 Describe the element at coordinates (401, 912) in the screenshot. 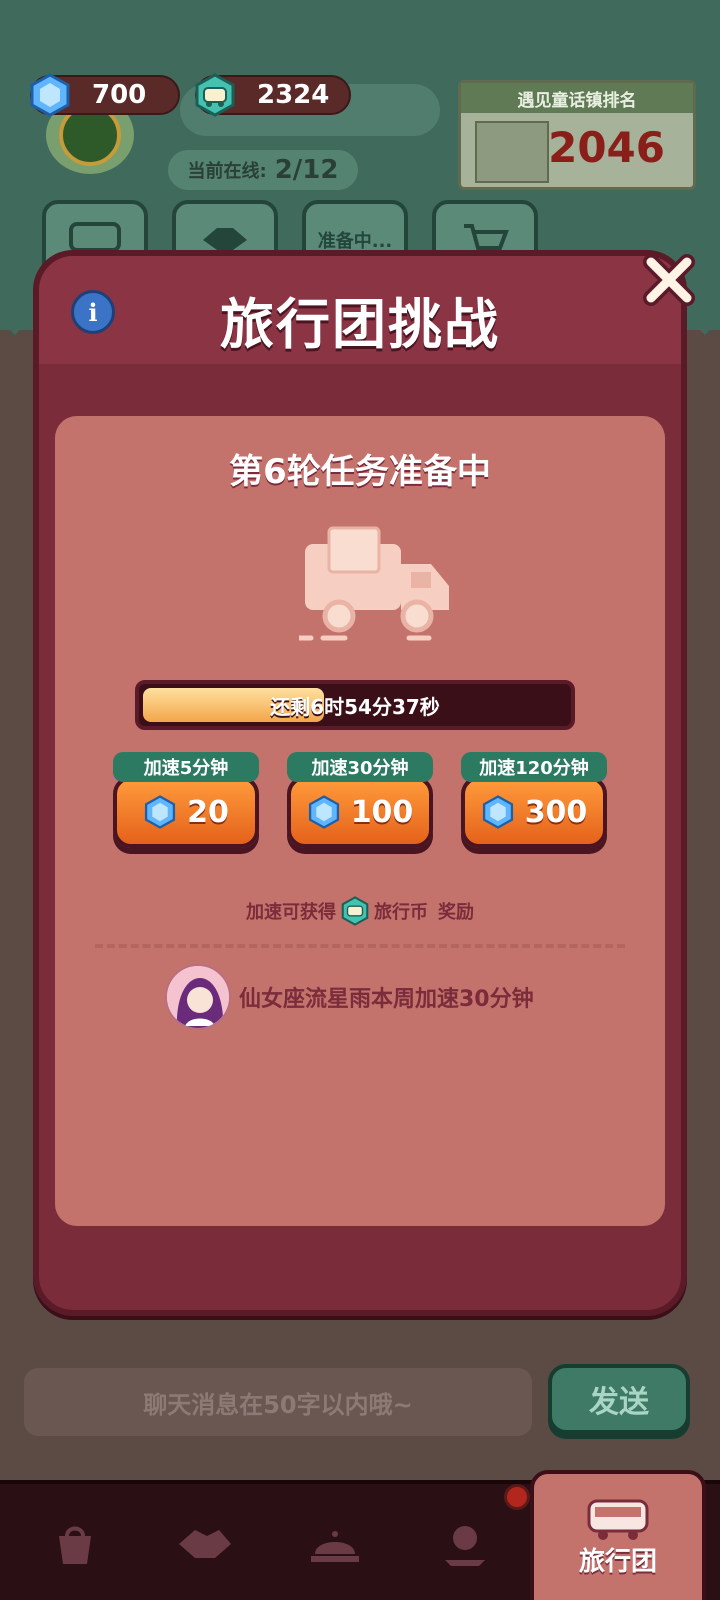

I see `reward-coin-name: 旅行币` at that location.